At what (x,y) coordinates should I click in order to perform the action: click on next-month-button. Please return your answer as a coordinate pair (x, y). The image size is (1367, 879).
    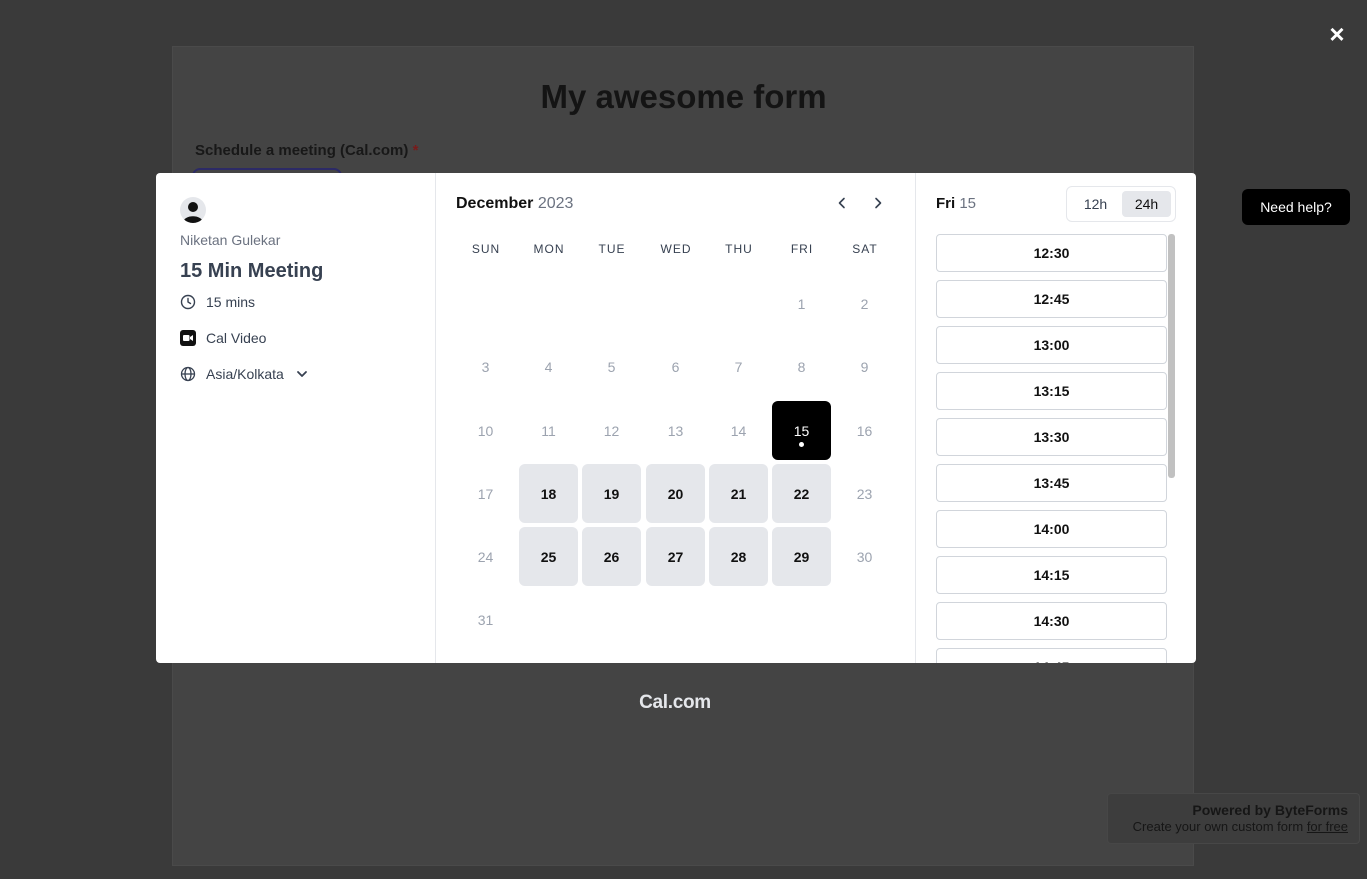
    Looking at the image, I should click on (878, 205).